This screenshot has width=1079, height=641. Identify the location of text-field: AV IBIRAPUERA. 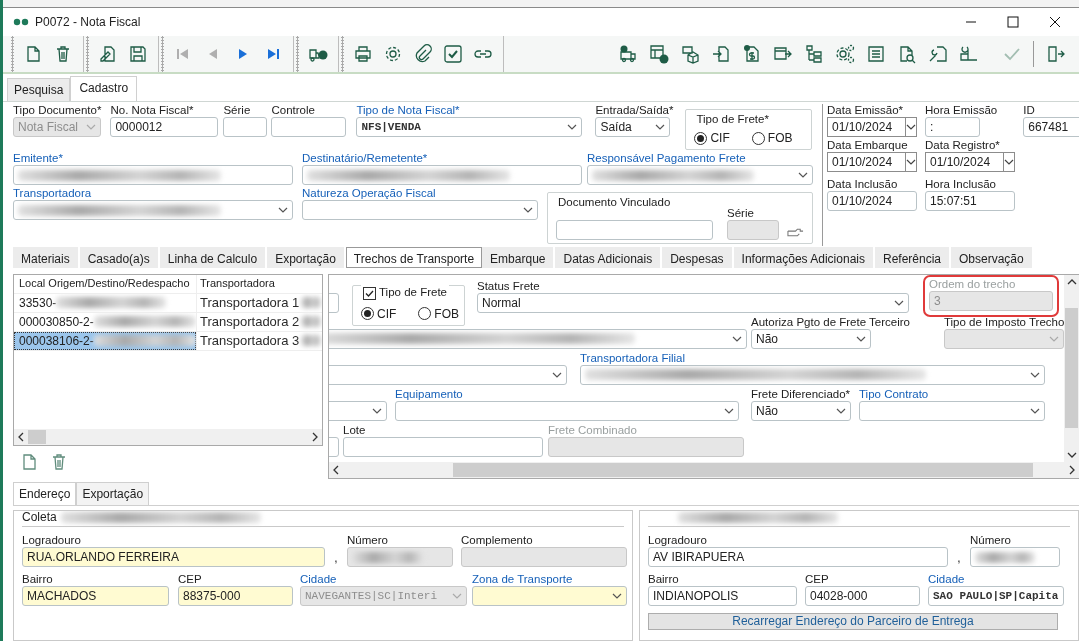
(798, 557).